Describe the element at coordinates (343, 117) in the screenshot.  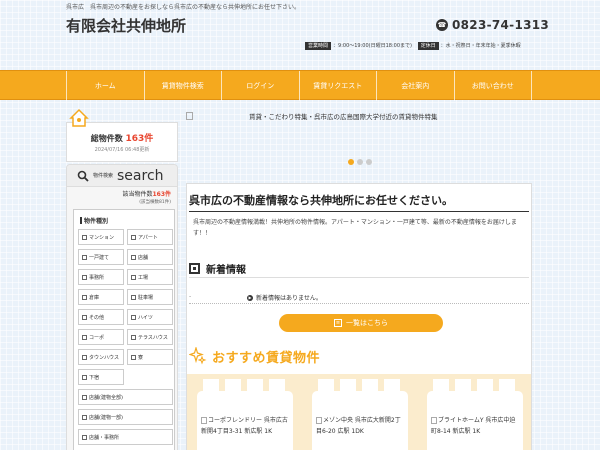
I see `slider-caption-text: 賃貸・こだわり特集・呉市広の広島国際大学付近の賃貸物件特集` at that location.